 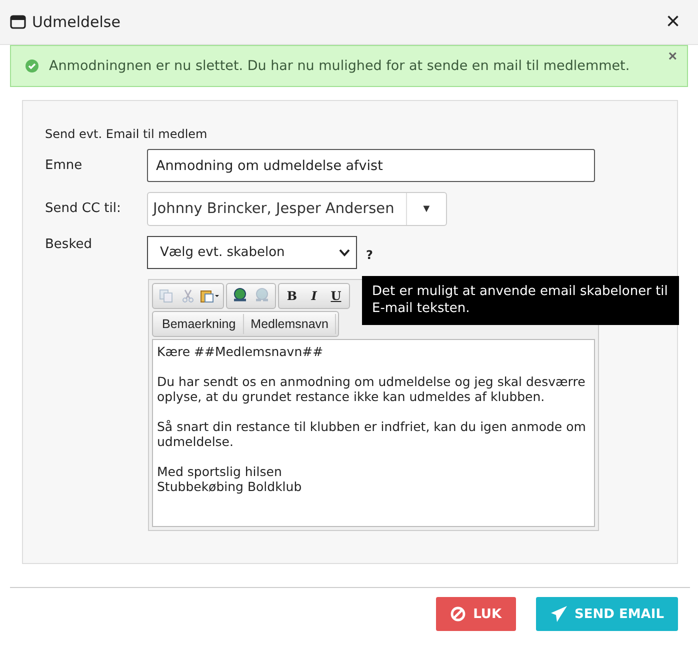 What do you see at coordinates (371, 389) in the screenshot?
I see `message-paragraph: Du har sendt os en anmodning om udmeldelse og jeg skal desværre oplyse, at du grundet restance ikke kan udmeldes af klubben.` at bounding box center [371, 389].